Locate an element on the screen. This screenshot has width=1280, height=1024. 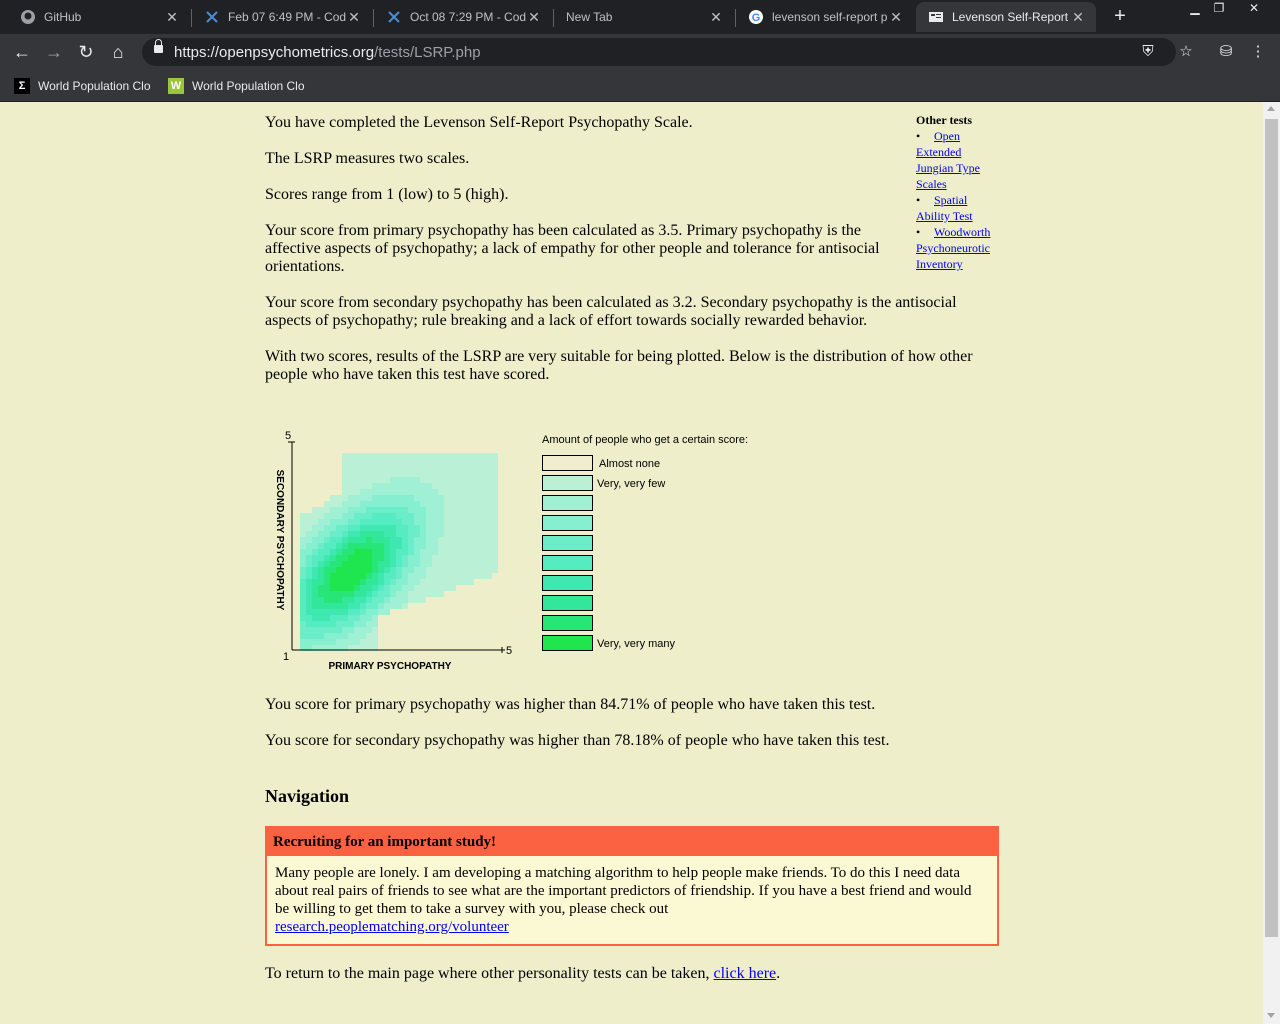
back-arrow-icon: ← is located at coordinates (22, 52).